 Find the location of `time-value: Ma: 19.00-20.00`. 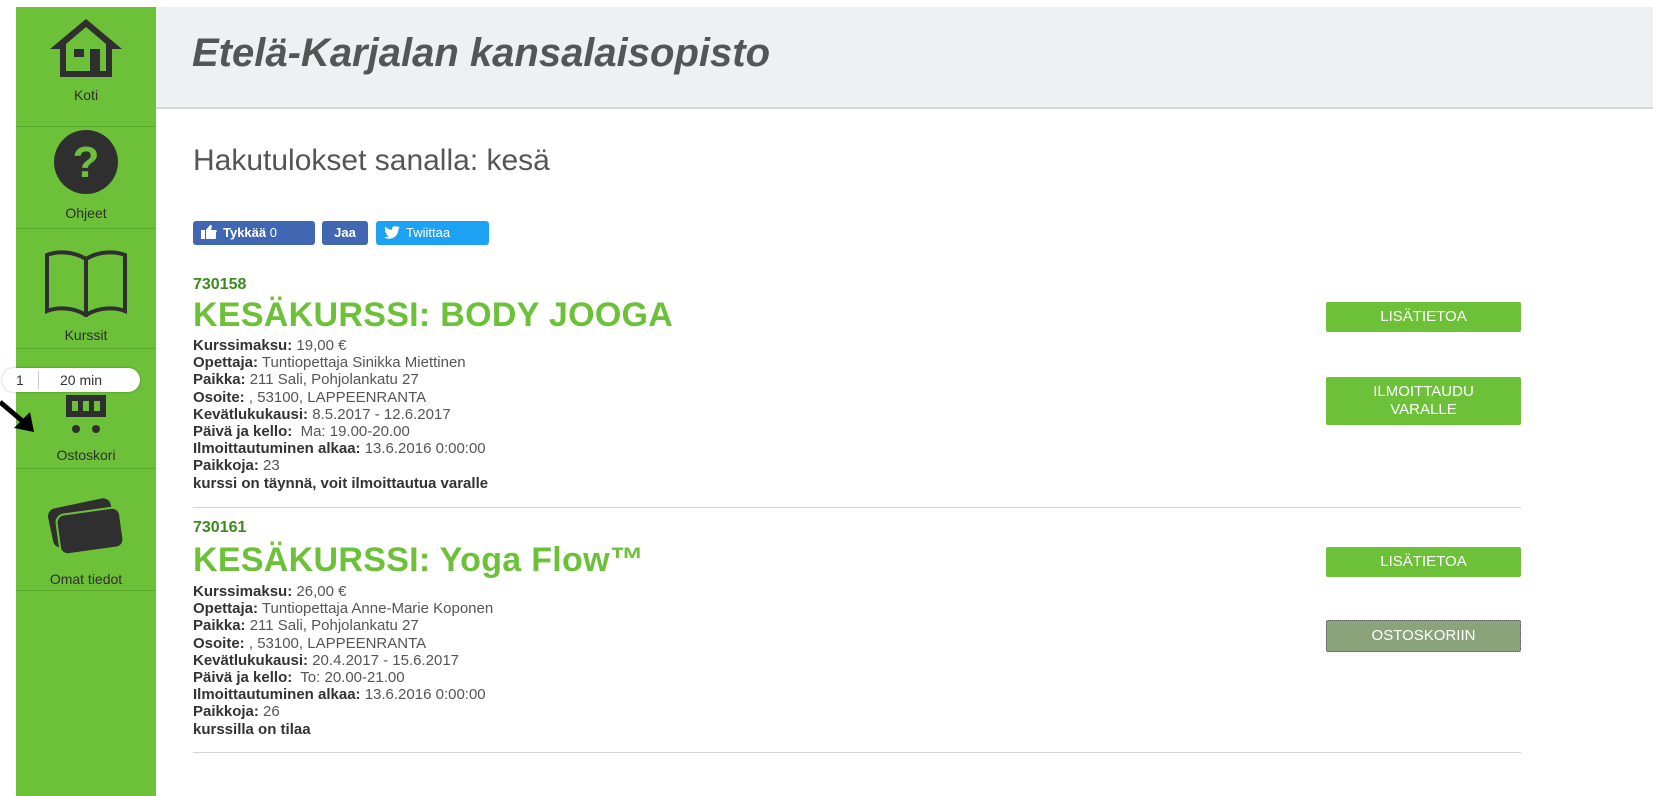

time-value: Ma: 19.00-20.00 is located at coordinates (351, 432).